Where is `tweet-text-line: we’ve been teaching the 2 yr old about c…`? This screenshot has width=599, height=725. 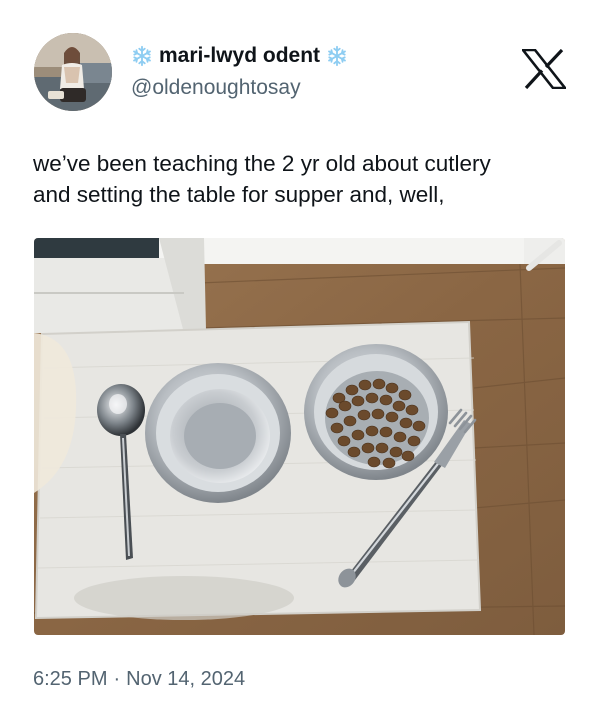
tweet-text-line: we’ve been teaching the 2 yr old about c… is located at coordinates (262, 163).